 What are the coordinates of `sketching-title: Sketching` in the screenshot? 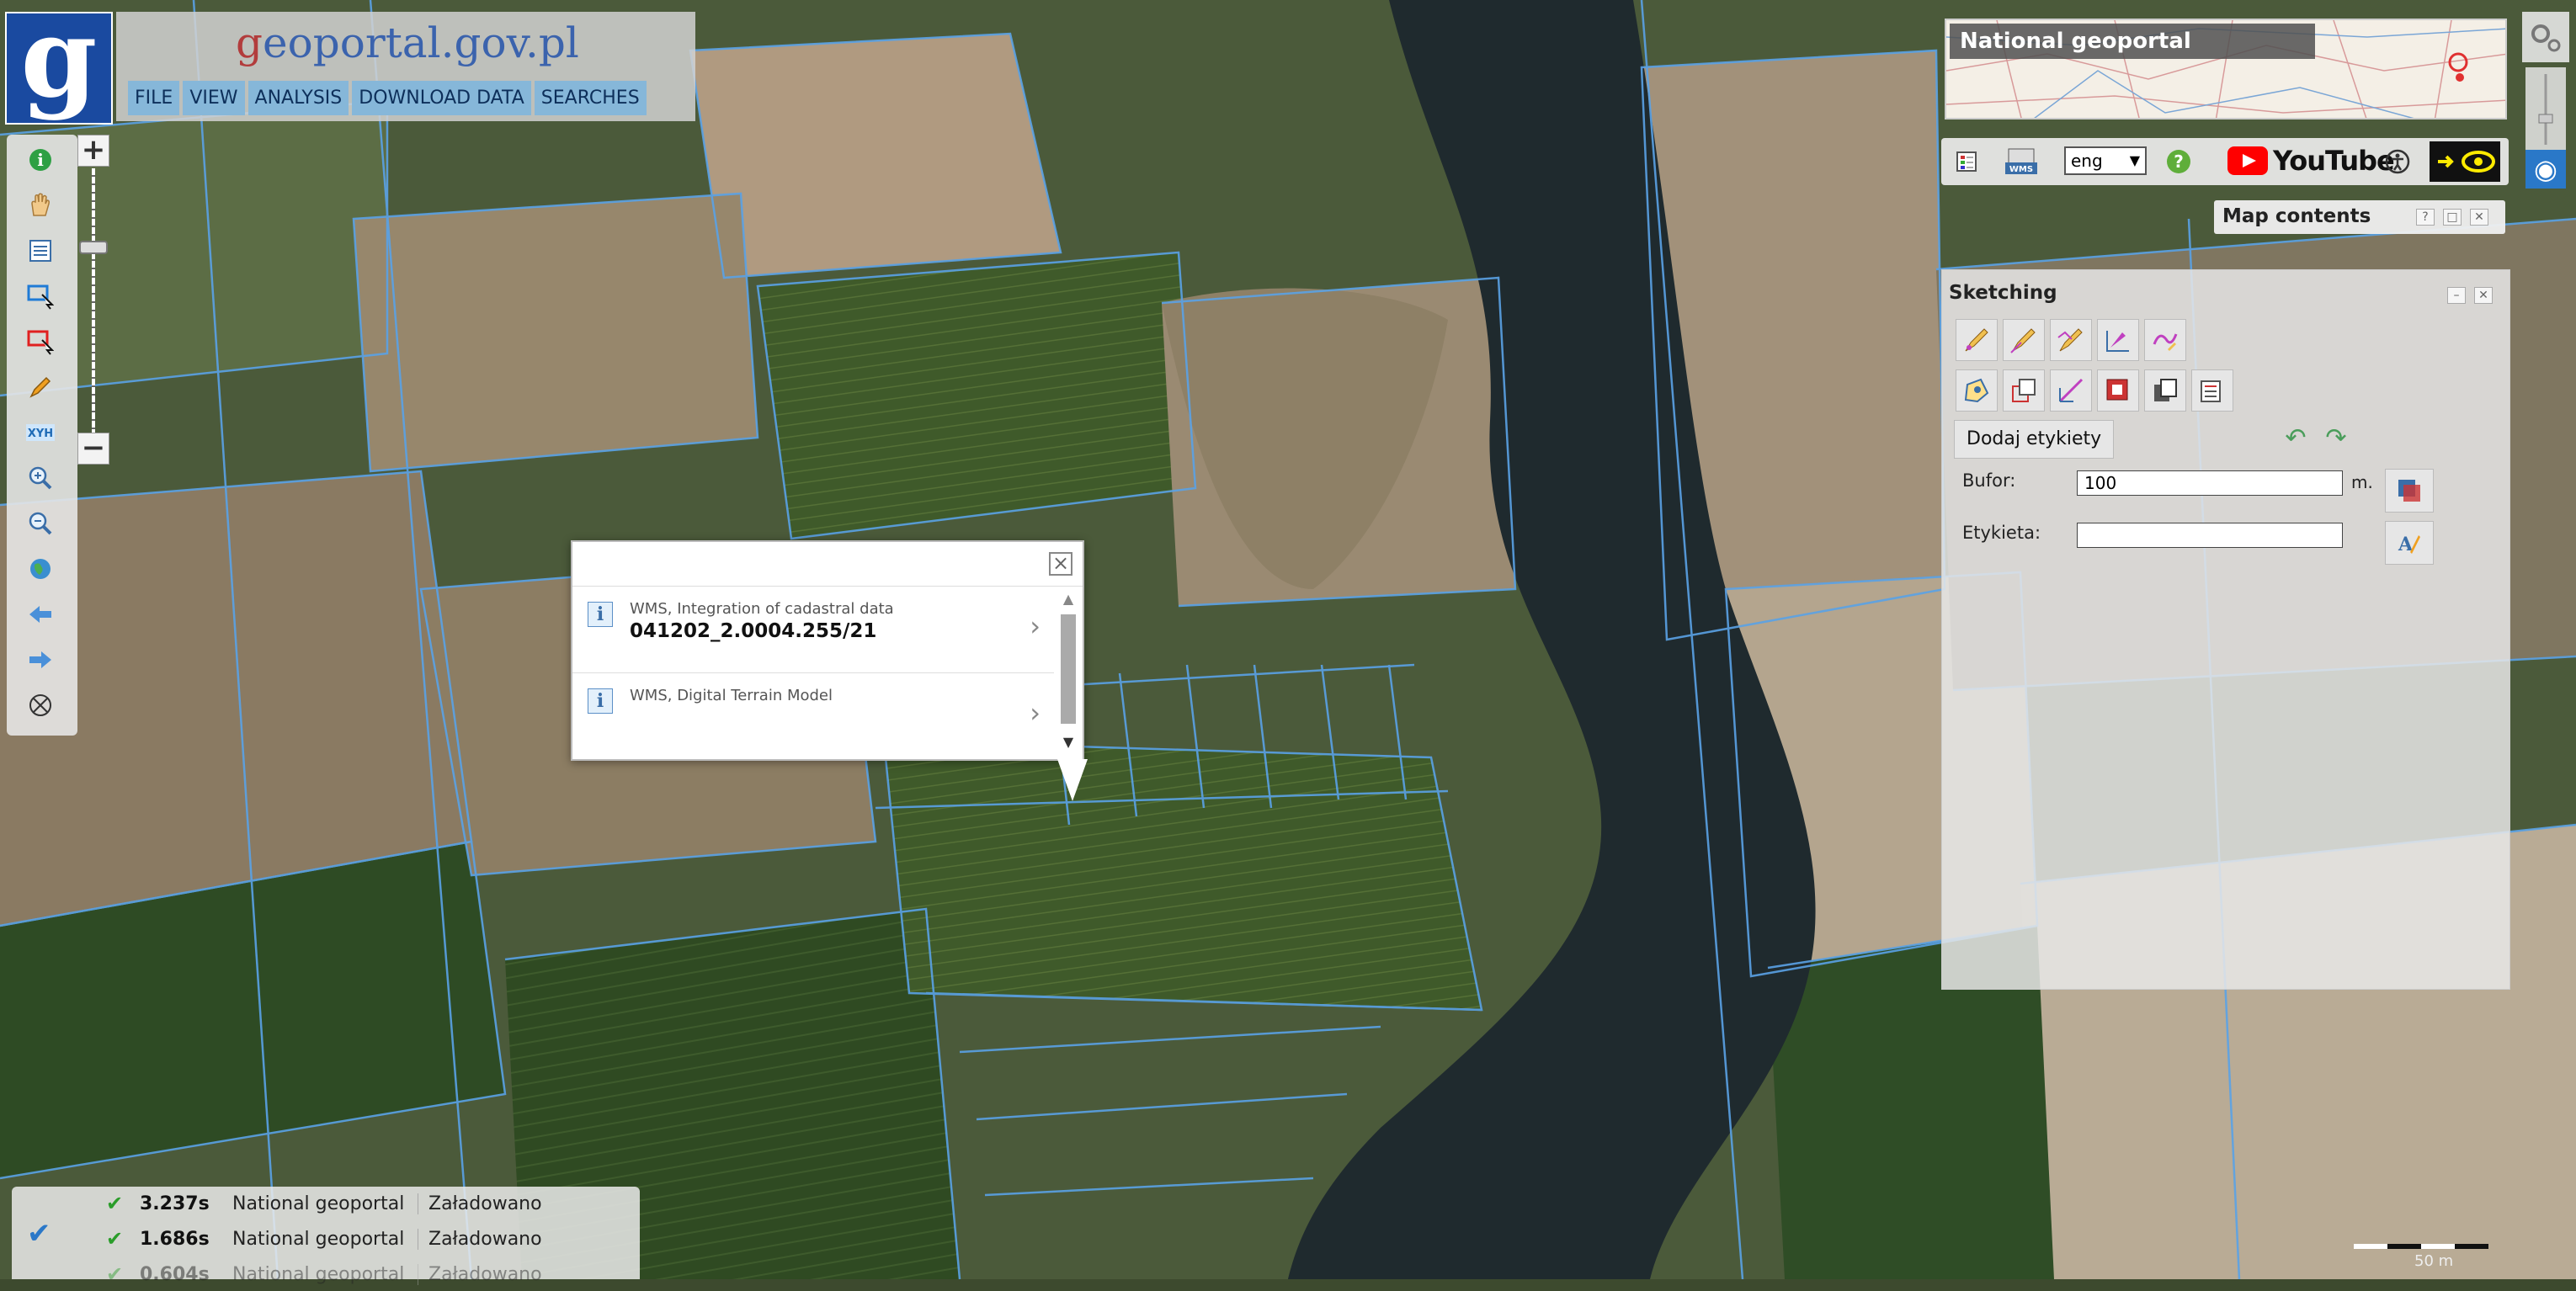 It's located at (2003, 293).